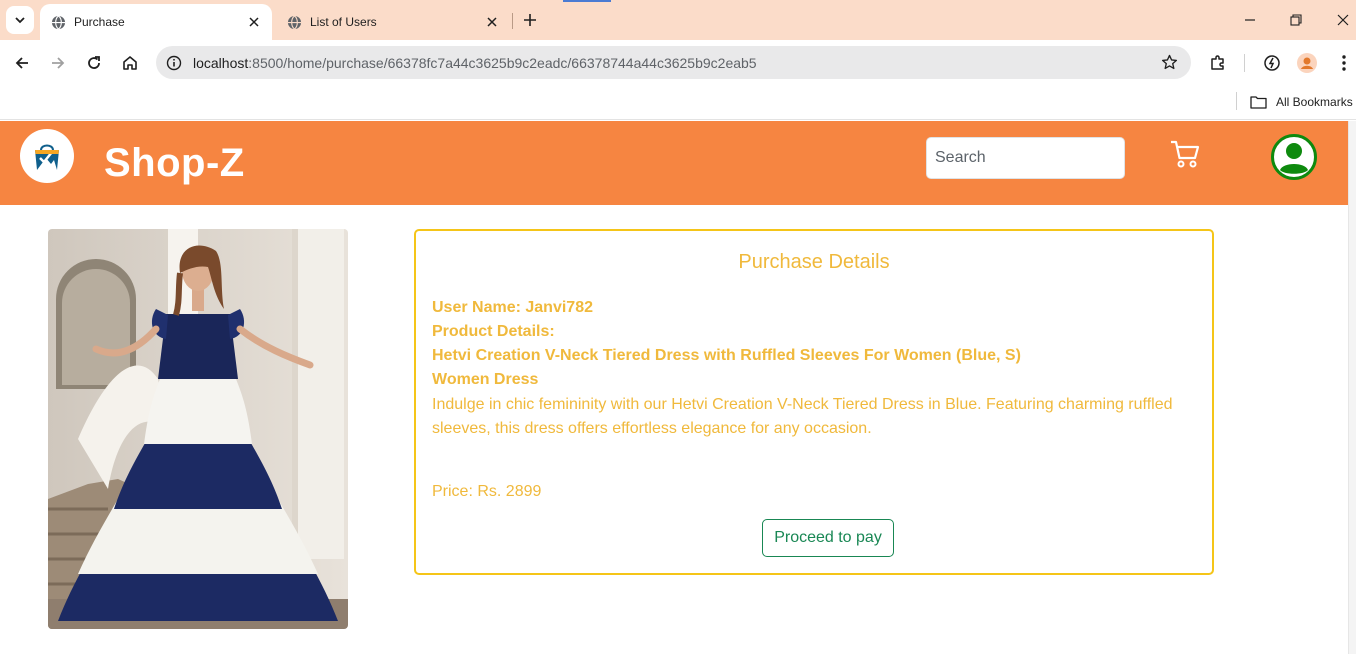 This screenshot has height=654, width=1356. What do you see at coordinates (1352, 387) in the screenshot?
I see `page-scrollbar` at bounding box center [1352, 387].